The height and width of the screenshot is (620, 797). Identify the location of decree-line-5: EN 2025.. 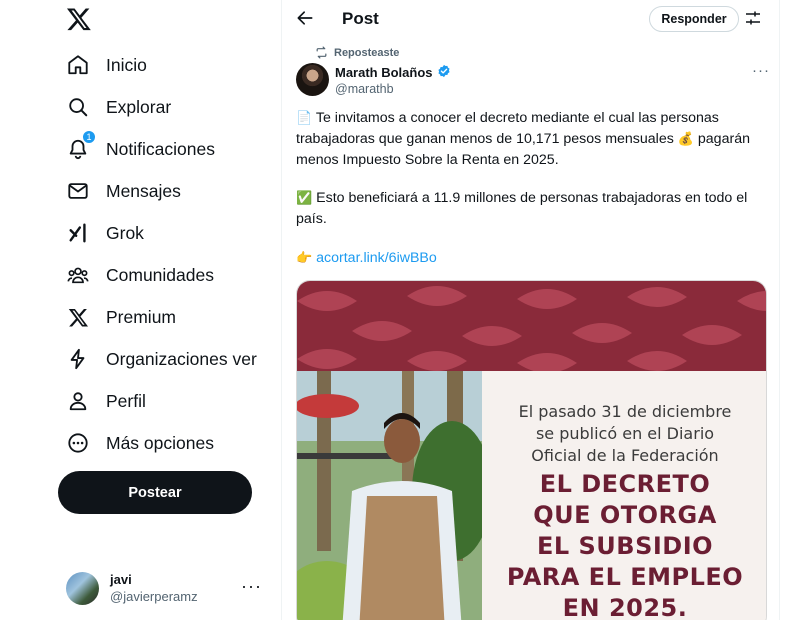
(625, 607).